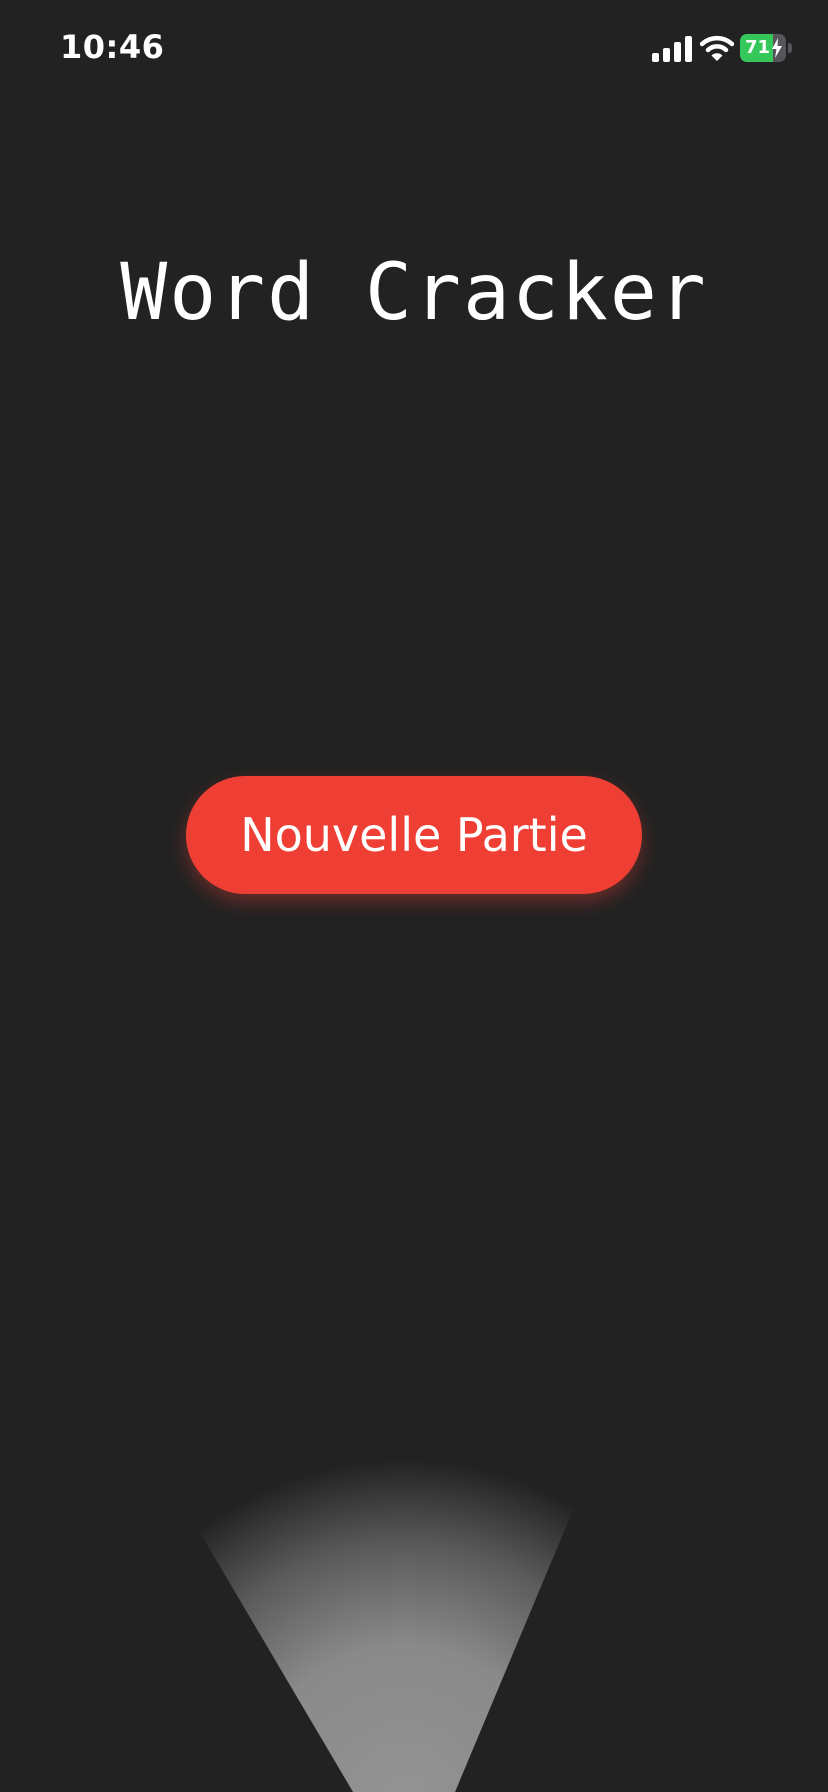 Image resolution: width=828 pixels, height=1792 pixels. Describe the element at coordinates (777, 48) in the screenshot. I see `charging-bolt-icon` at that location.